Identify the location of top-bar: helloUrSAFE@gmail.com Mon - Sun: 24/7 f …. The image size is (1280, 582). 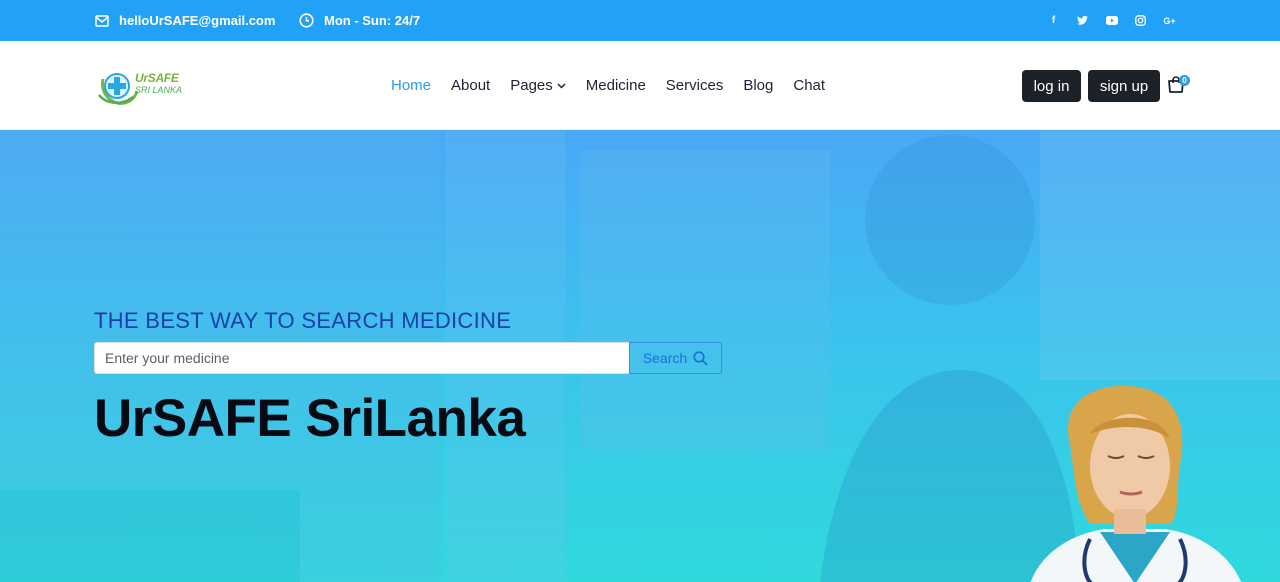
(640, 20).